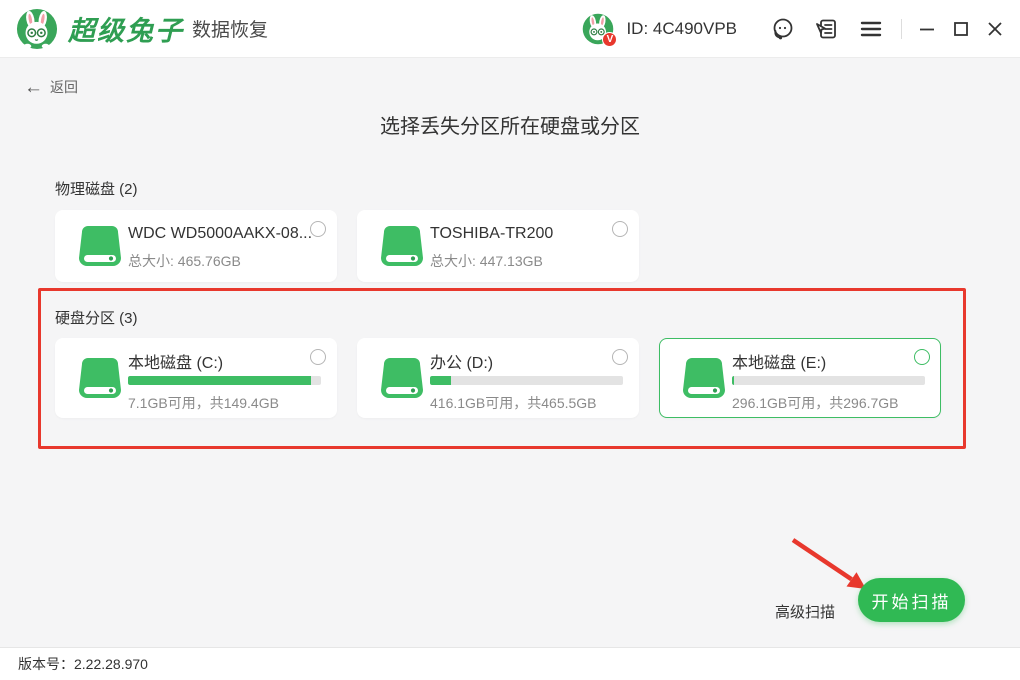 The height and width of the screenshot is (680, 1020). I want to click on user-id: ID: 4C490VPB, so click(681, 28).